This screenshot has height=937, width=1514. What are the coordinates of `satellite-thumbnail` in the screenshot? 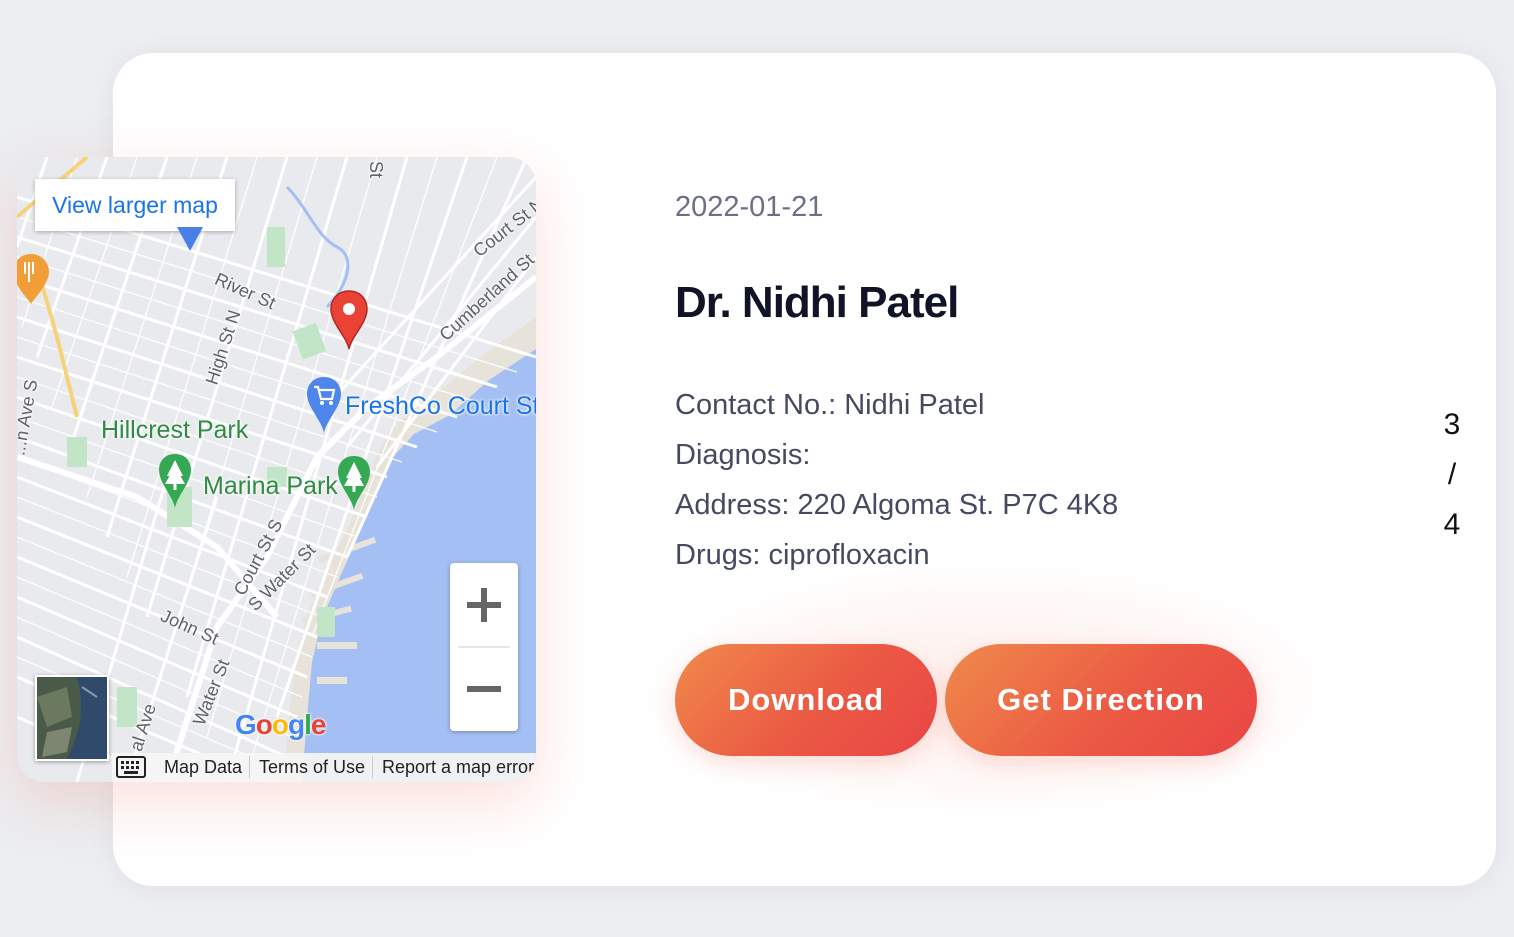 It's located at (72, 718).